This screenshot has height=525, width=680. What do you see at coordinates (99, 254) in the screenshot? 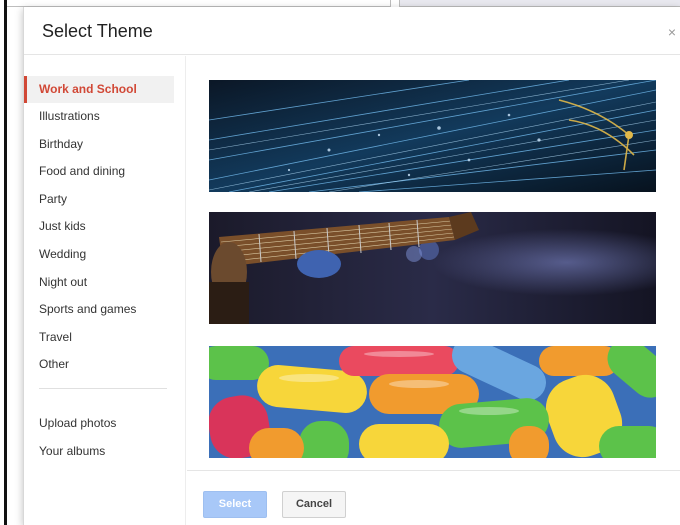
I see `sidebar-item-wedding: Wedding` at bounding box center [99, 254].